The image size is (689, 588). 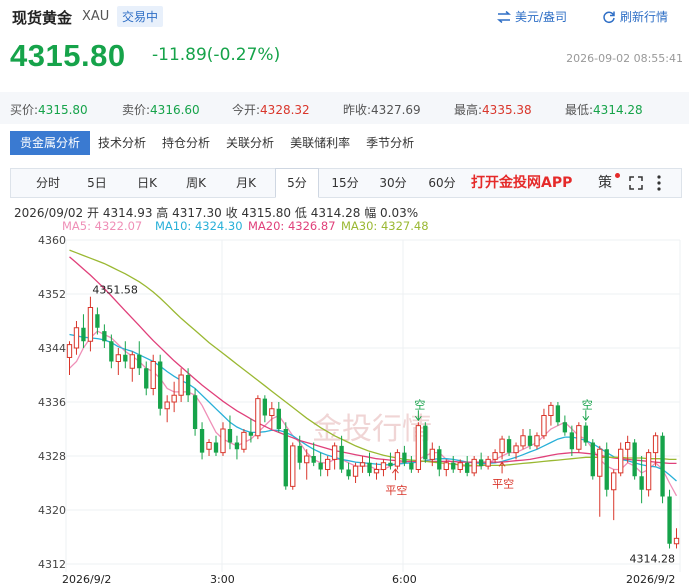 What do you see at coordinates (222, 579) in the screenshot?
I see `x-tick-label: 3:00` at bounding box center [222, 579].